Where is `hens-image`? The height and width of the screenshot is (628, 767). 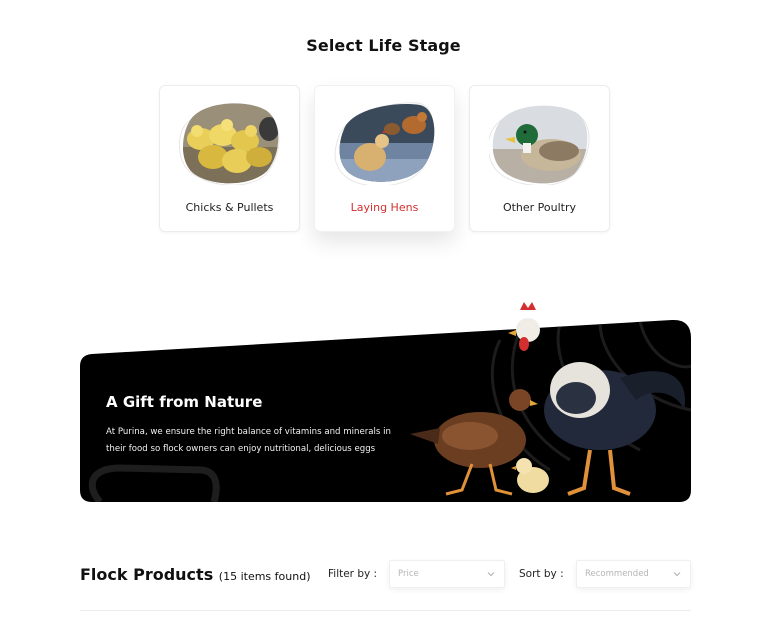 hens-image is located at coordinates (385, 143).